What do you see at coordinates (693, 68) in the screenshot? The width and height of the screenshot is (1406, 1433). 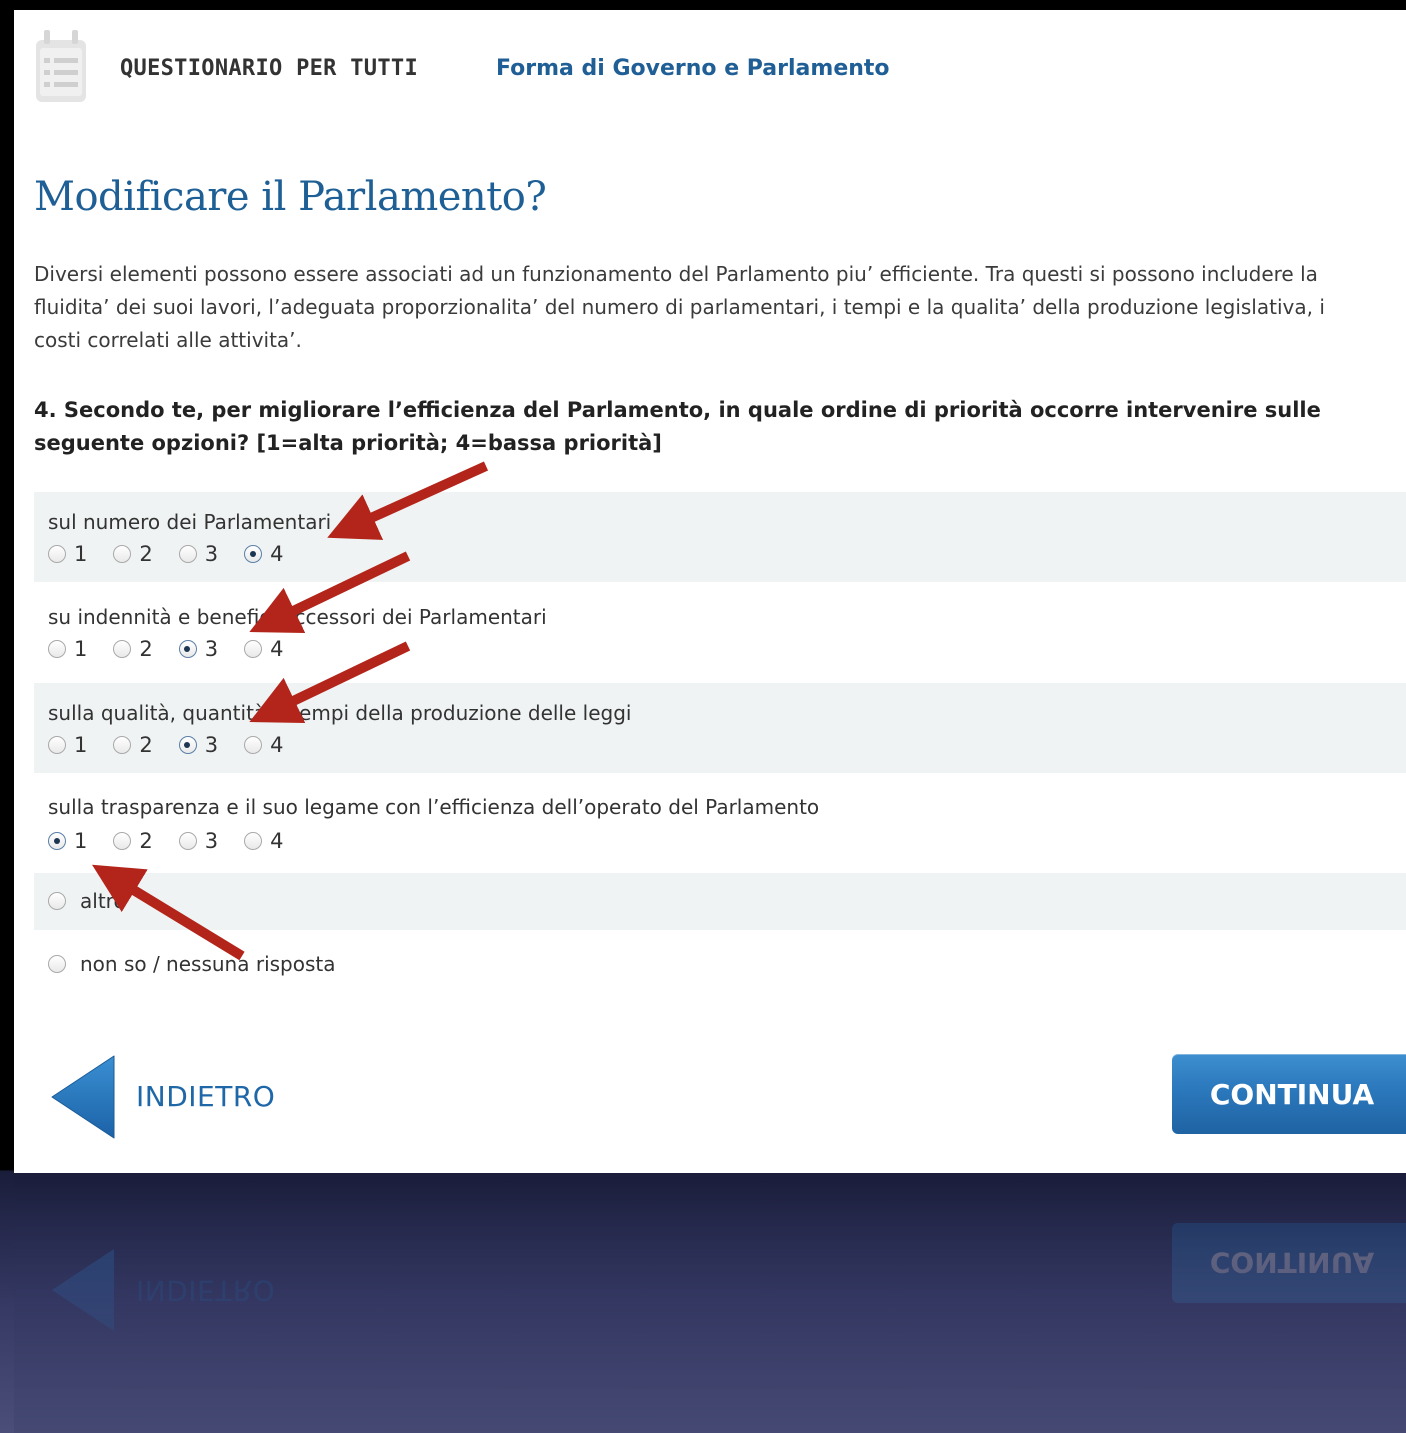 I see `section-title: Forma di Governo e Parlamento` at bounding box center [693, 68].